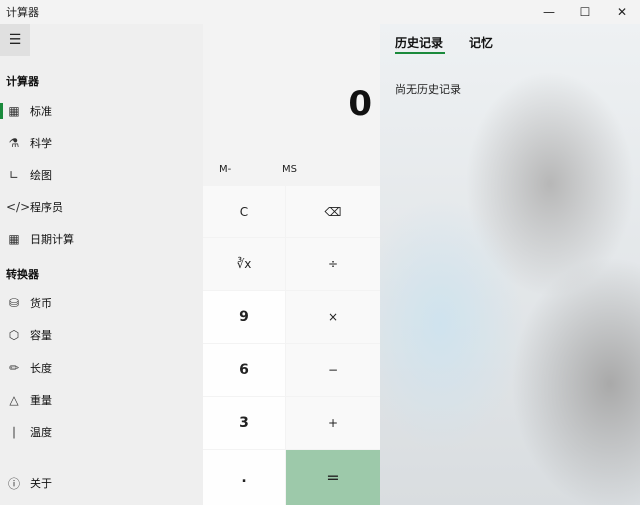 This screenshot has width=640, height=505. I want to click on close-button: ✕, so click(622, 12).